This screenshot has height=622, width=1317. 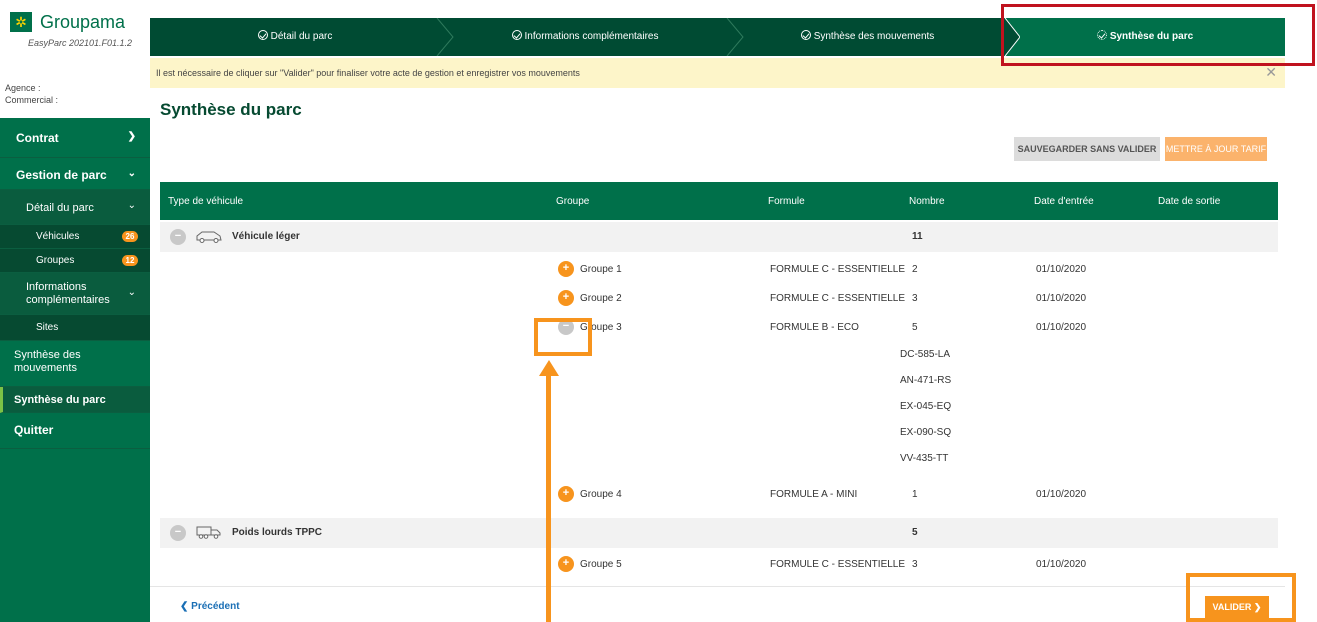 I want to click on sidebar-item-detail-parc: Détail du parc ⌄, so click(x=75, y=207).